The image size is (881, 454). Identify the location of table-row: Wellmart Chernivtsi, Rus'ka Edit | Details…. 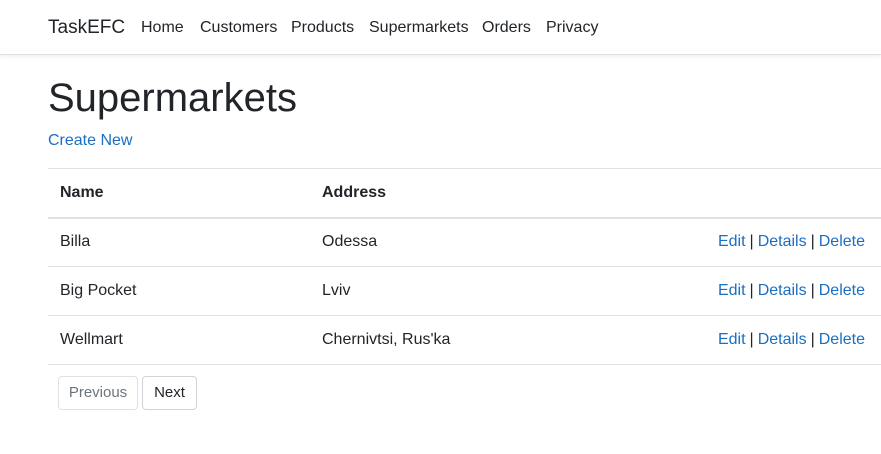
(464, 340).